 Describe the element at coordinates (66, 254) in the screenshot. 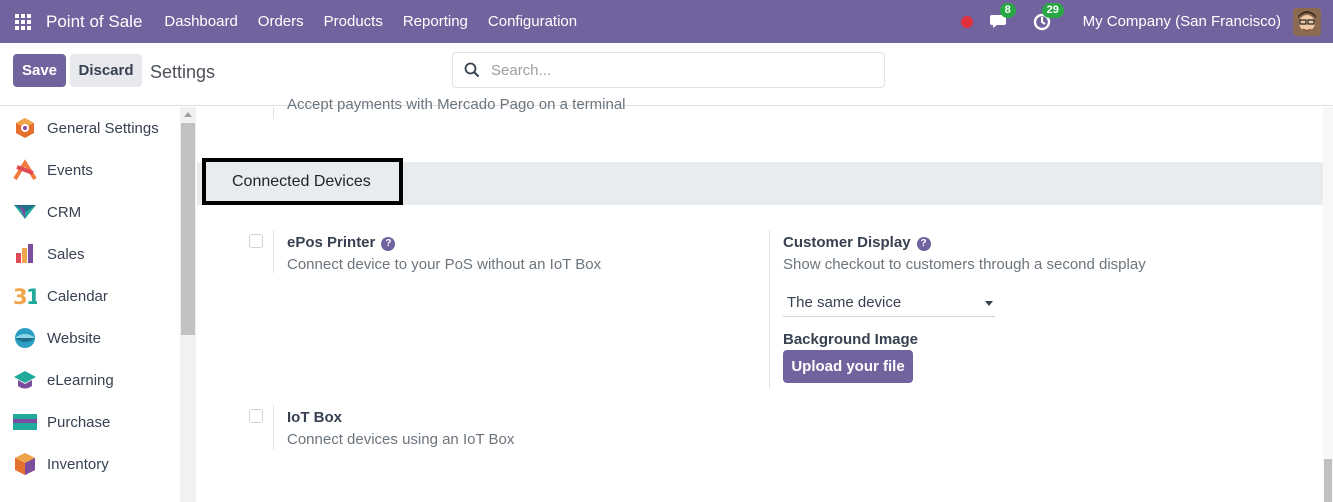

I see `sidebar-item-label: Sales` at that location.